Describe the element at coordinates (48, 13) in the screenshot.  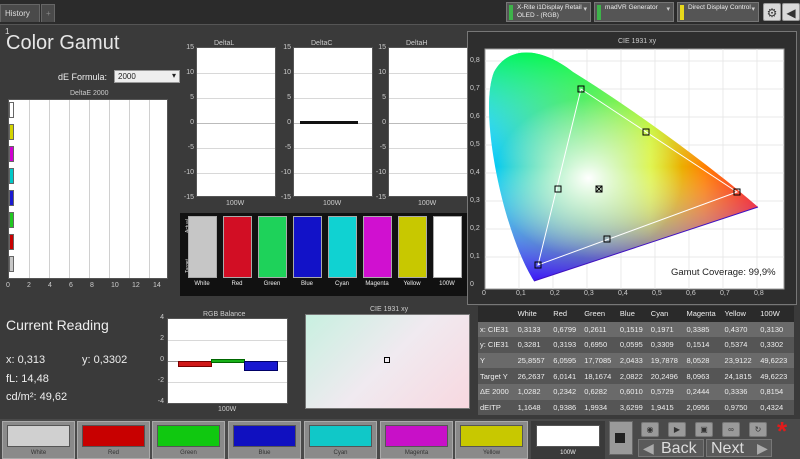
I see `add-tab-button: +` at that location.